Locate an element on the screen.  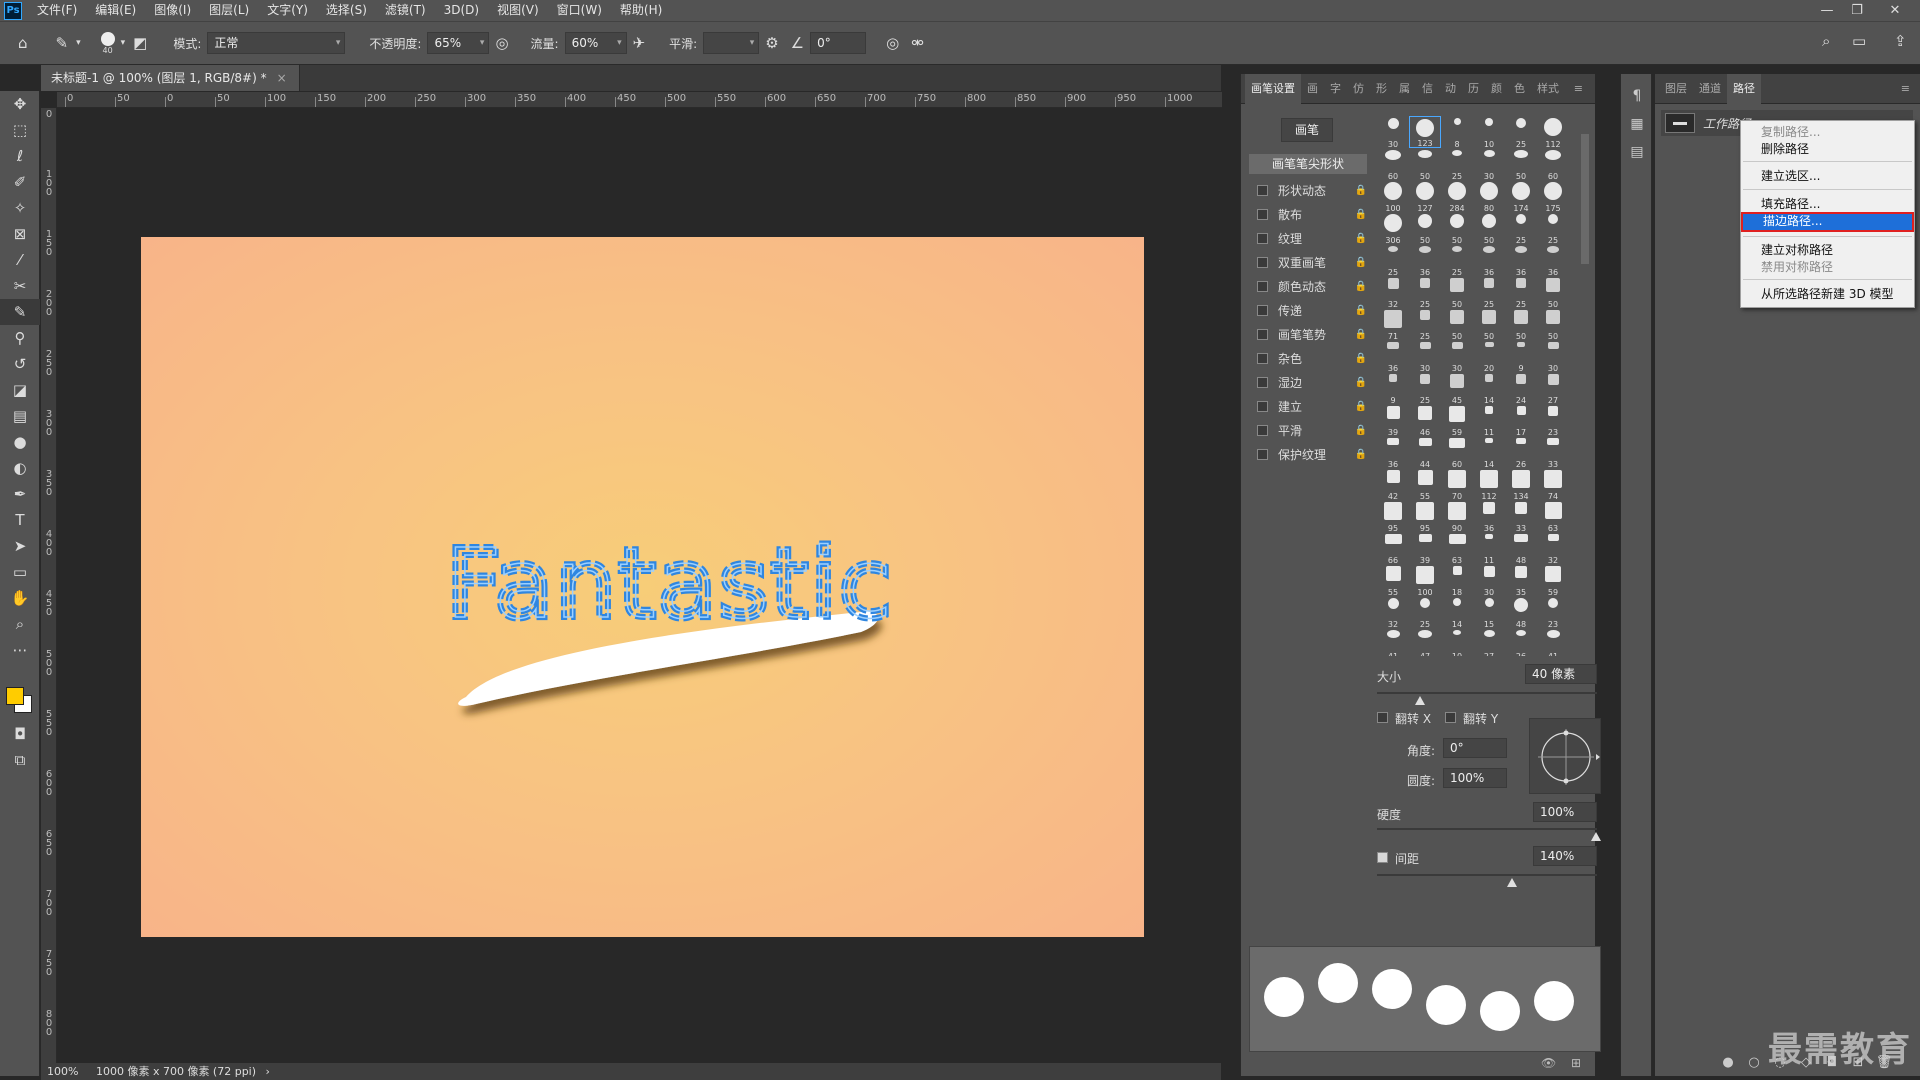
hardness-slider-thumb is located at coordinates (1596, 836).